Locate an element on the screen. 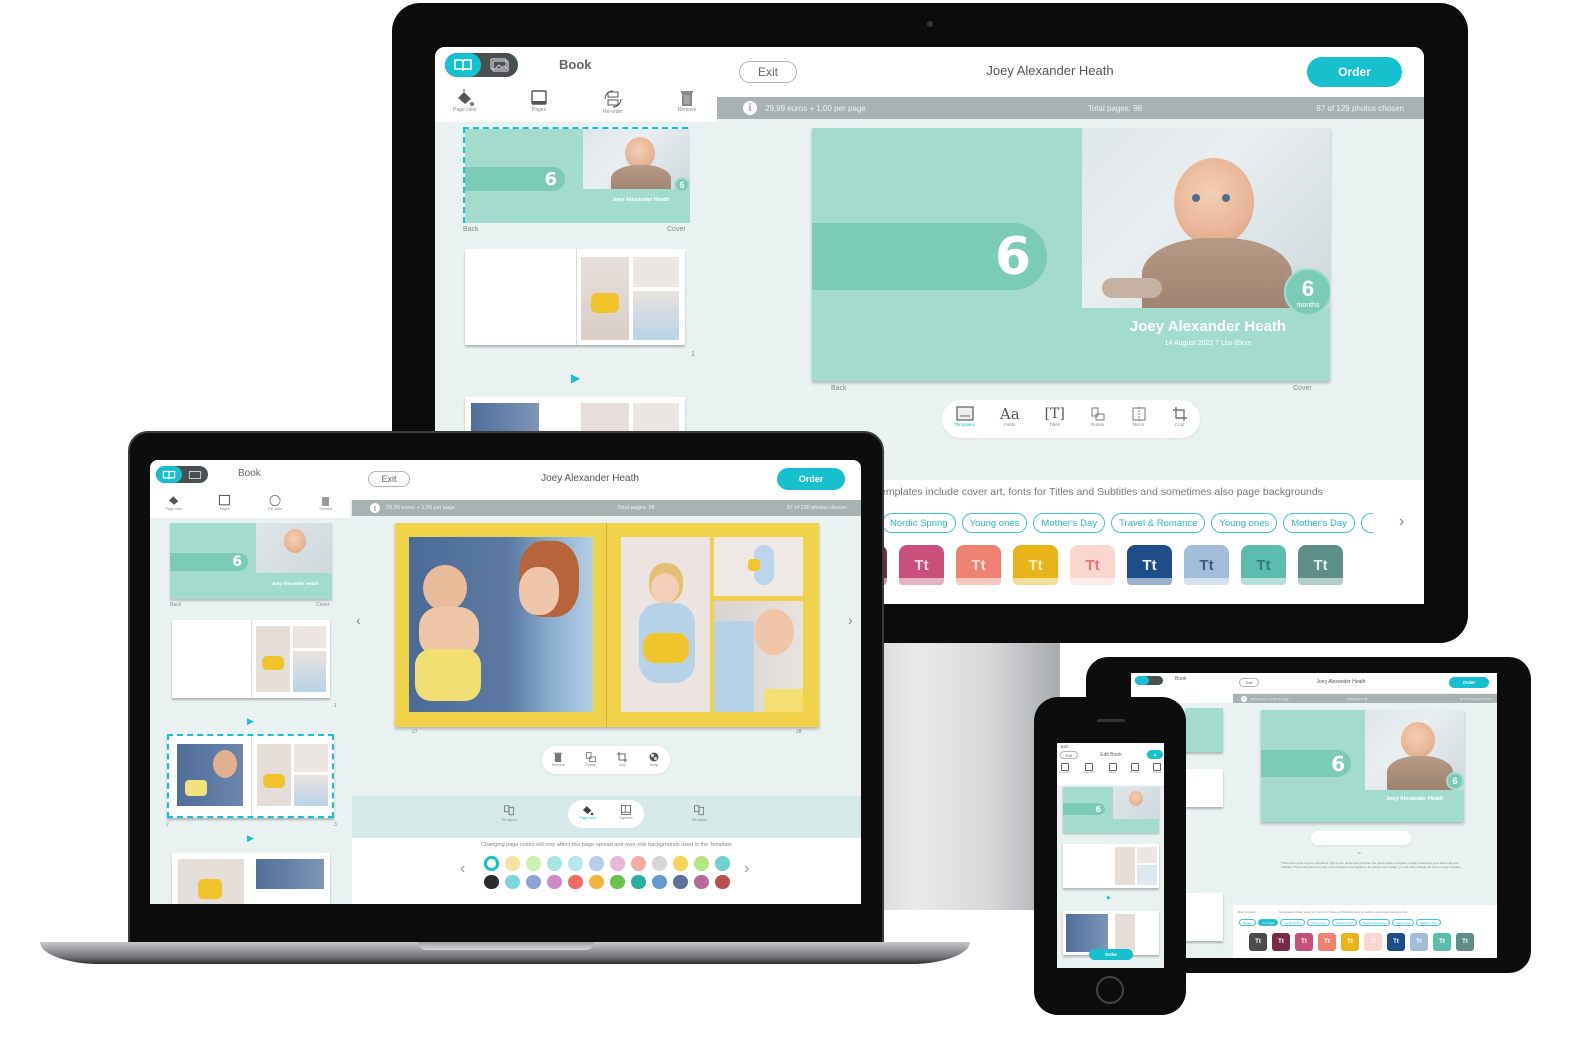 This screenshot has height=1037, width=1593. photo-spread is located at coordinates (607, 625).